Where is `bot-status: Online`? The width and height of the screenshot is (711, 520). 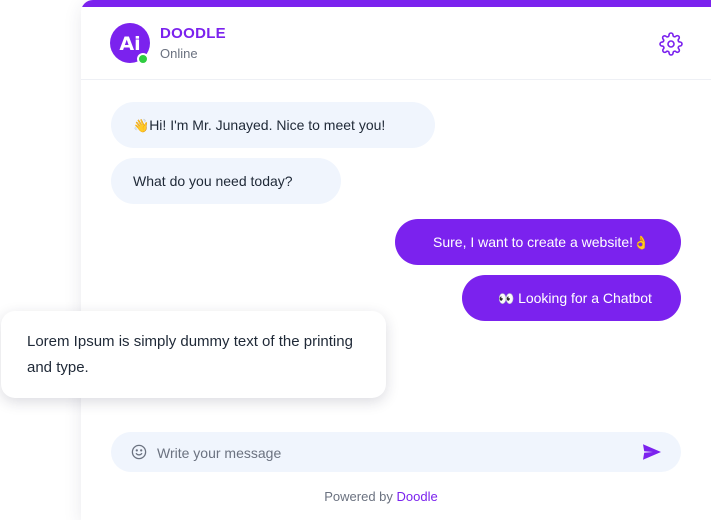 bot-status: Online is located at coordinates (179, 53).